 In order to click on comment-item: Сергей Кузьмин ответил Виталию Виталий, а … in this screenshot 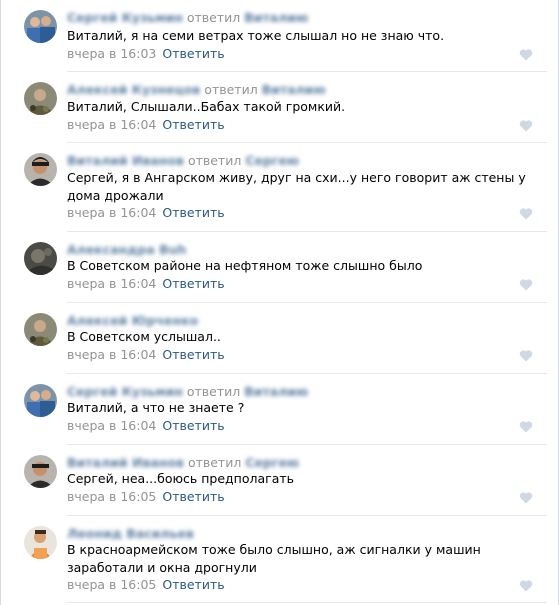, I will do `click(279, 409)`.